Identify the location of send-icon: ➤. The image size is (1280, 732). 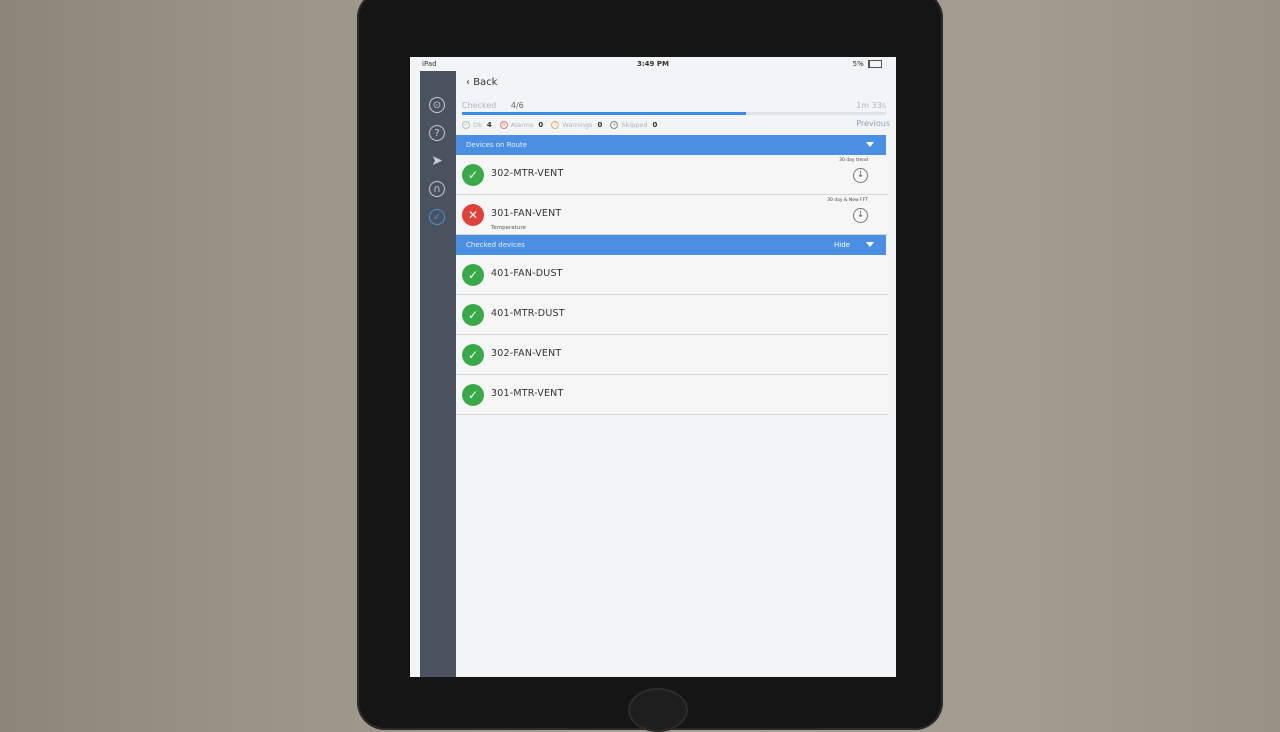
(437, 161).